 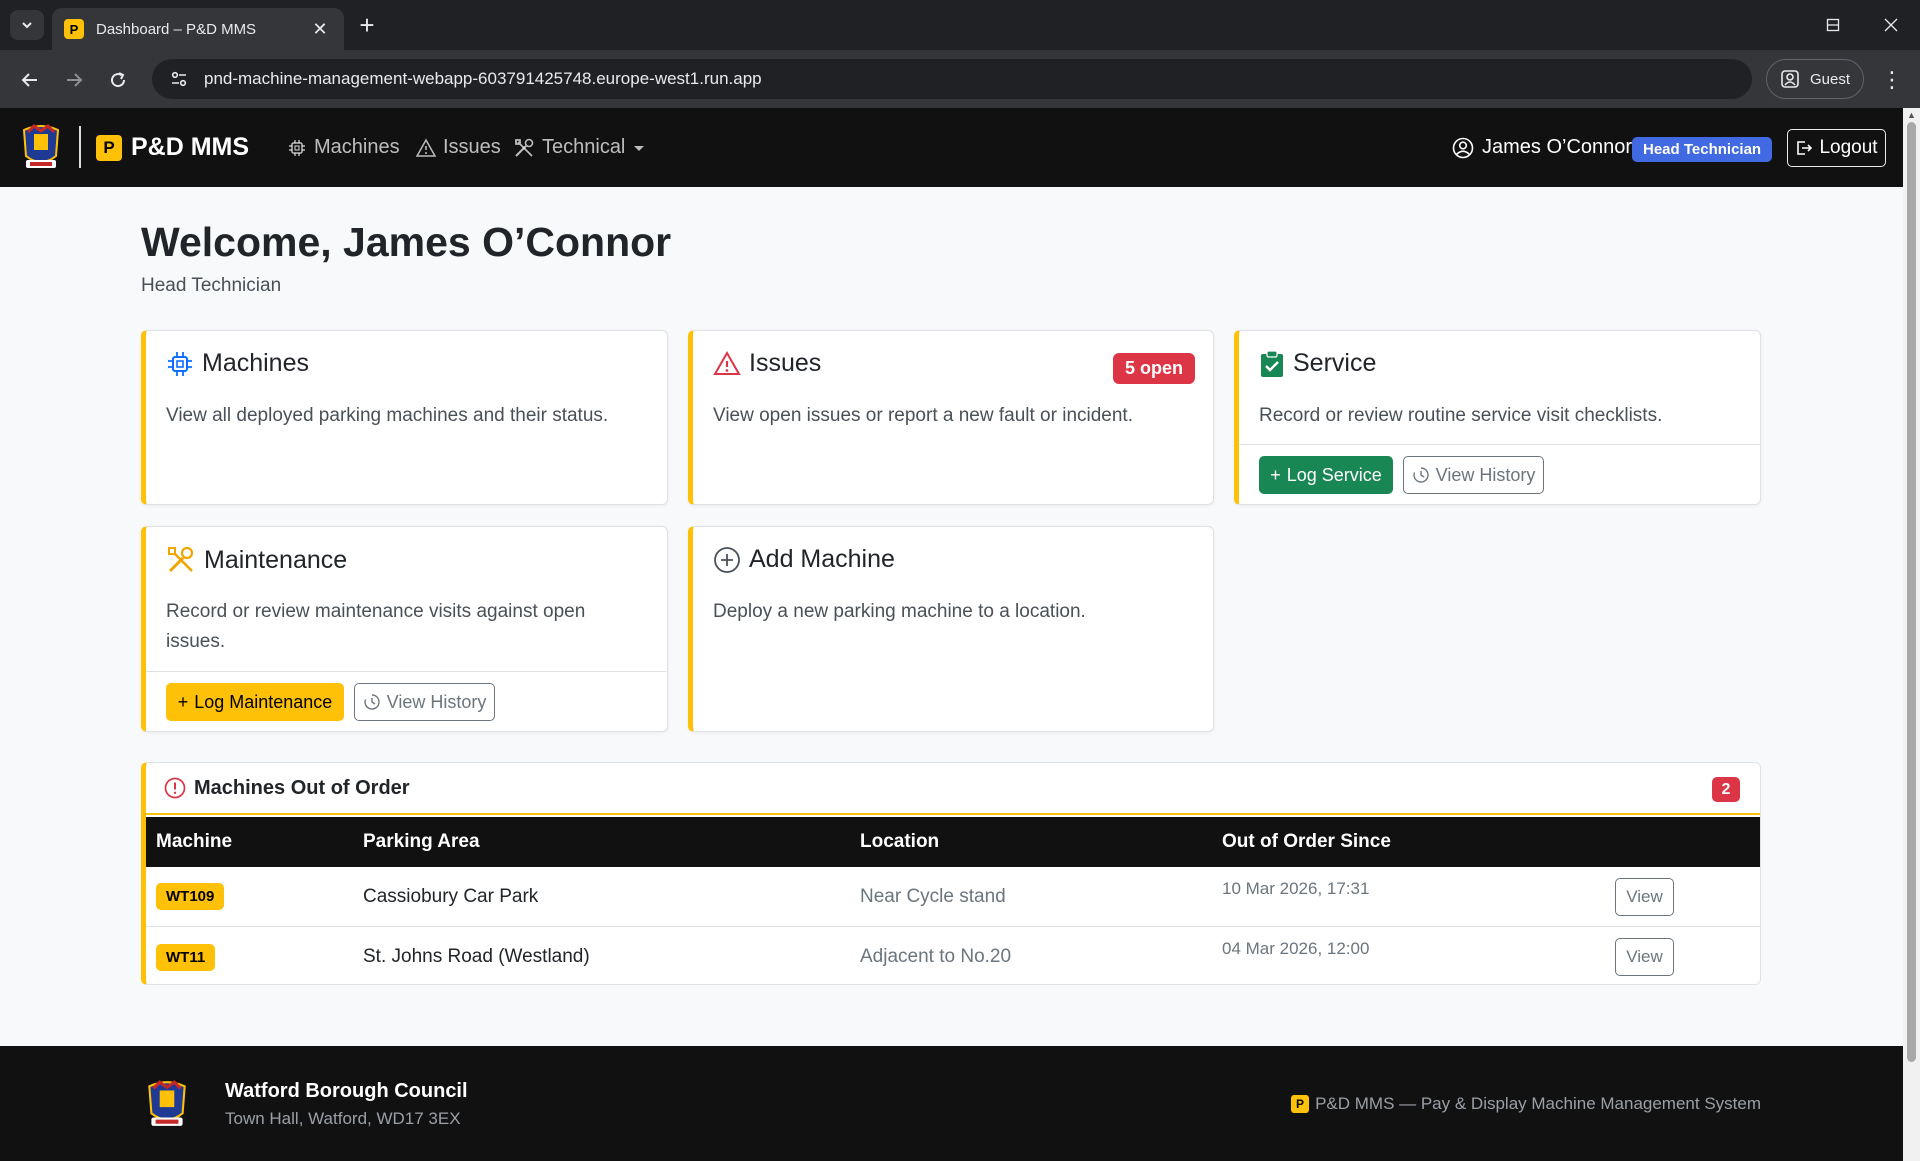 What do you see at coordinates (30, 80) in the screenshot?
I see `back-icon` at bounding box center [30, 80].